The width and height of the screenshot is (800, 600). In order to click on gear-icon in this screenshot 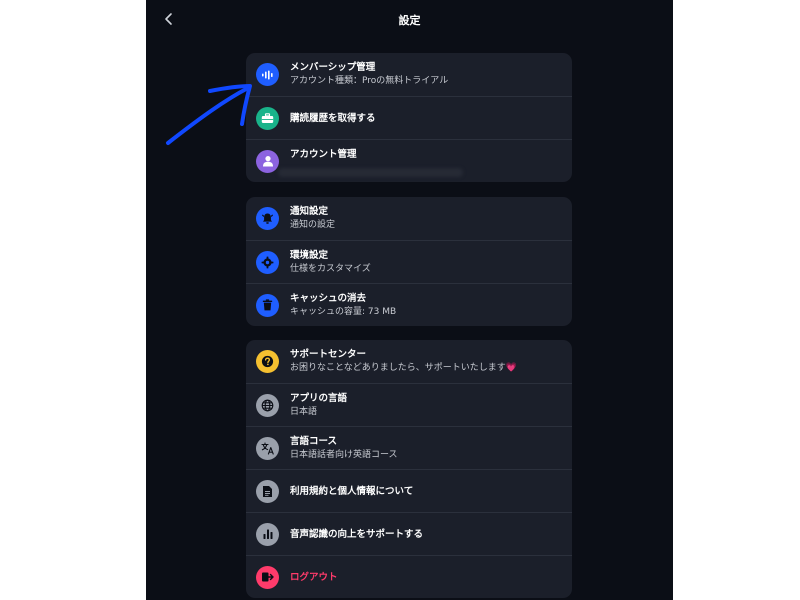, I will do `click(267, 262)`.